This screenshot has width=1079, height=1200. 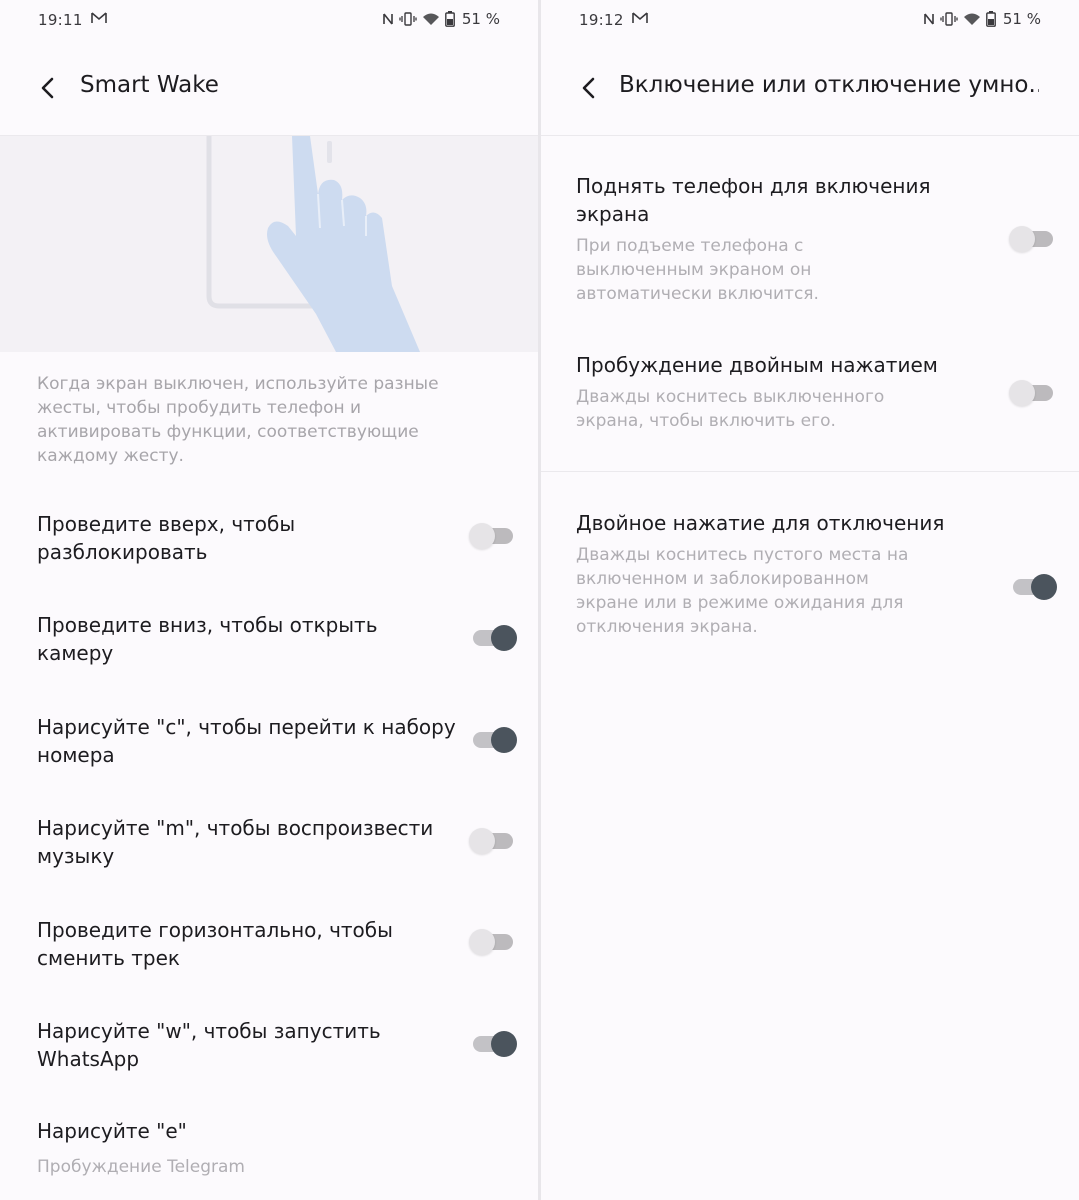 I want to click on setting-swipe-up-unlock: Проведите вверх, чтобы разблокировать, so click(x=277, y=538).